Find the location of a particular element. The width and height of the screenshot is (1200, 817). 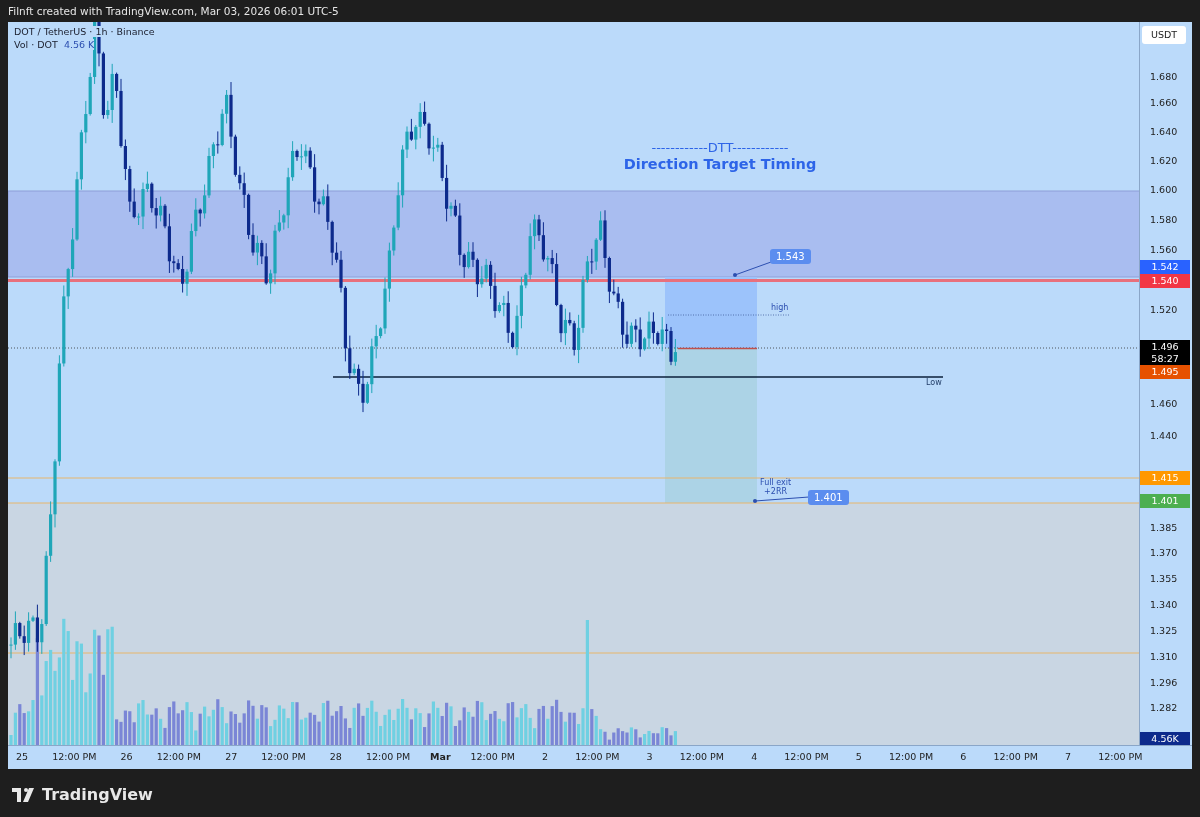

price-label: 1.620 is located at coordinates (1164, 161).